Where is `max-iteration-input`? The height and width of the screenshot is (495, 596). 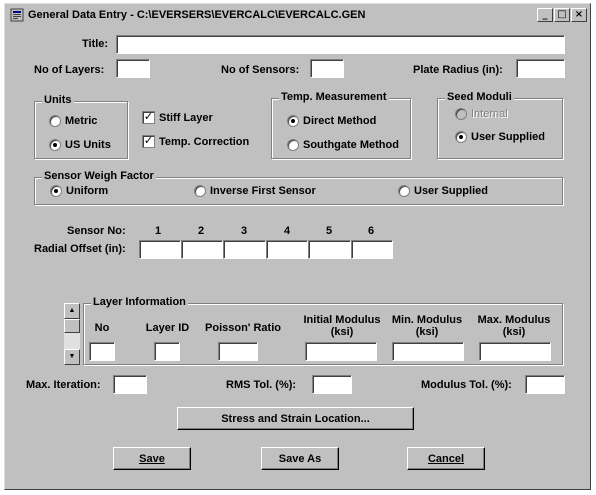
max-iteration-input is located at coordinates (130, 384).